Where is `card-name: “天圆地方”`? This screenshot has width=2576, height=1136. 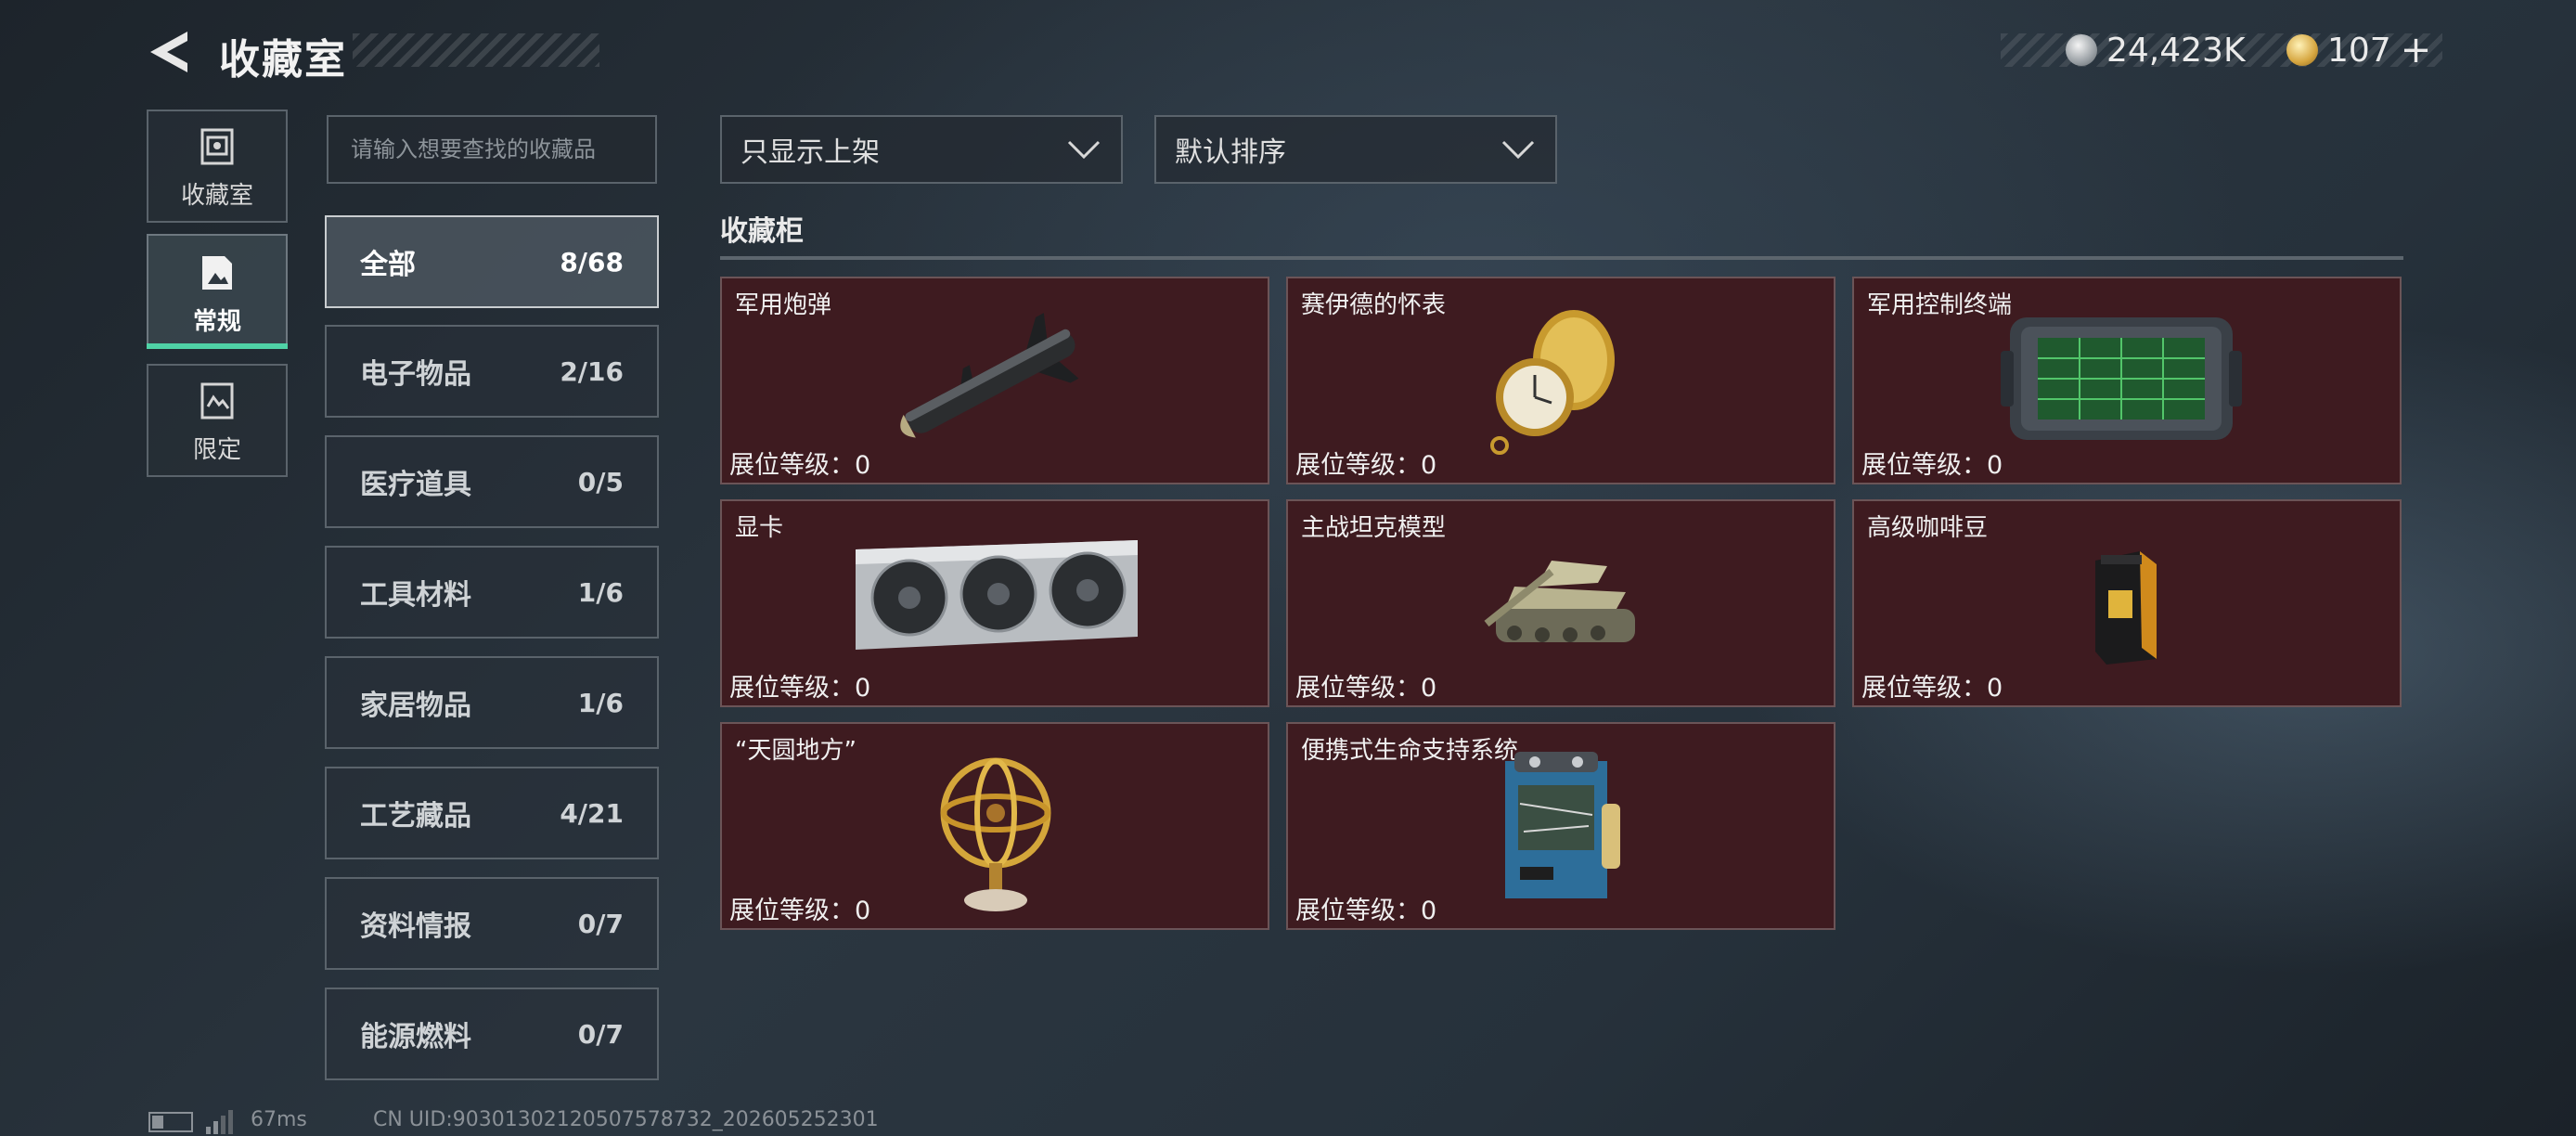 card-name: “天圆地方” is located at coordinates (796, 751).